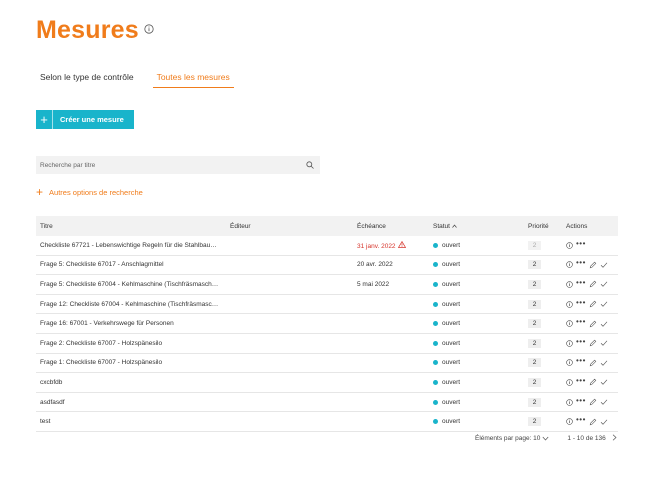  What do you see at coordinates (441, 226) in the screenshot?
I see `status-header-label: Statut` at bounding box center [441, 226].